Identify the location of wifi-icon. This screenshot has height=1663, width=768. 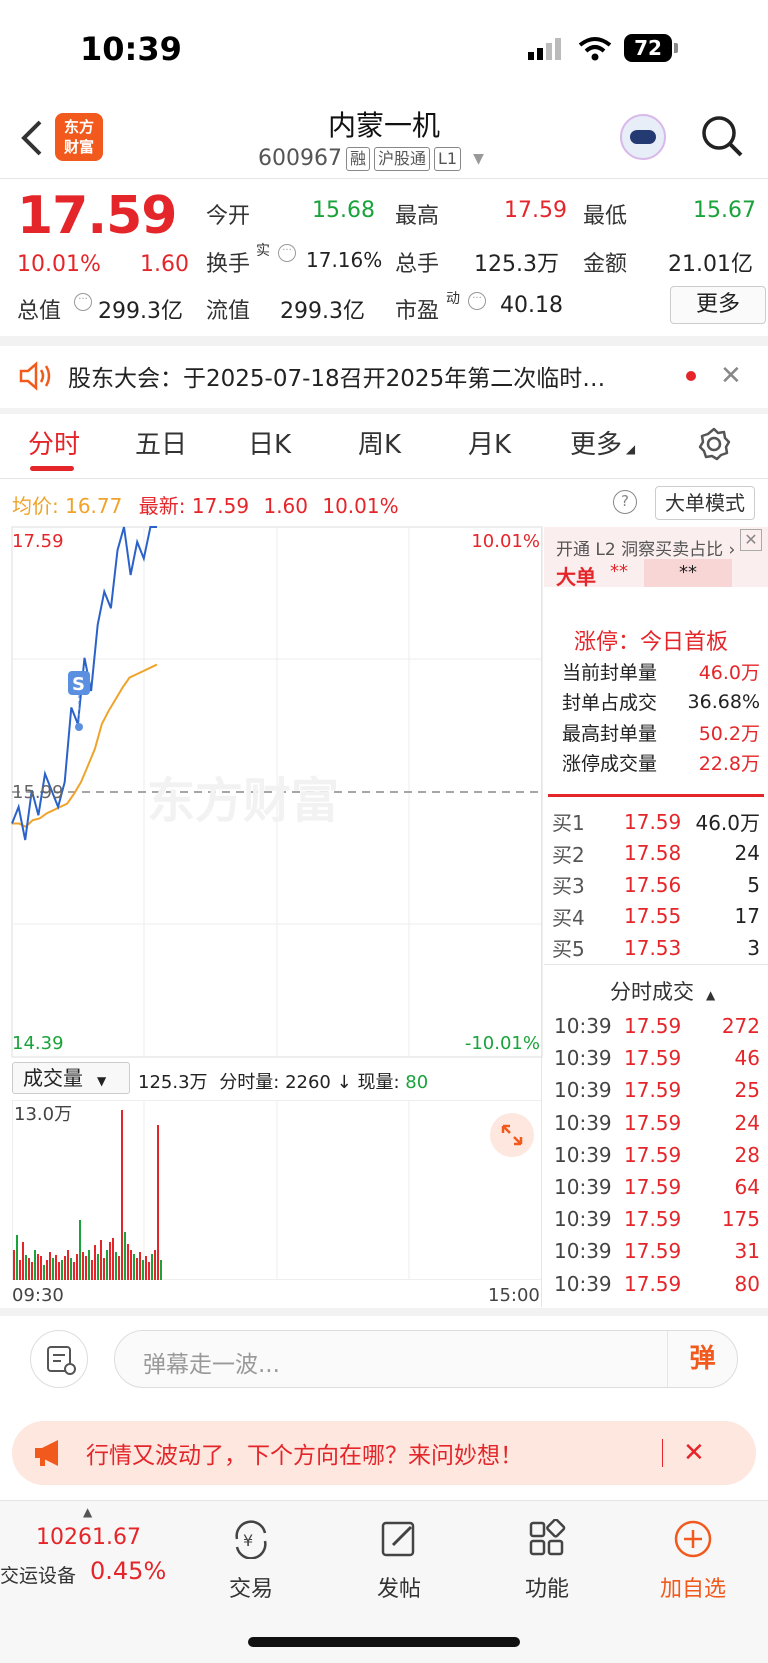
(595, 49).